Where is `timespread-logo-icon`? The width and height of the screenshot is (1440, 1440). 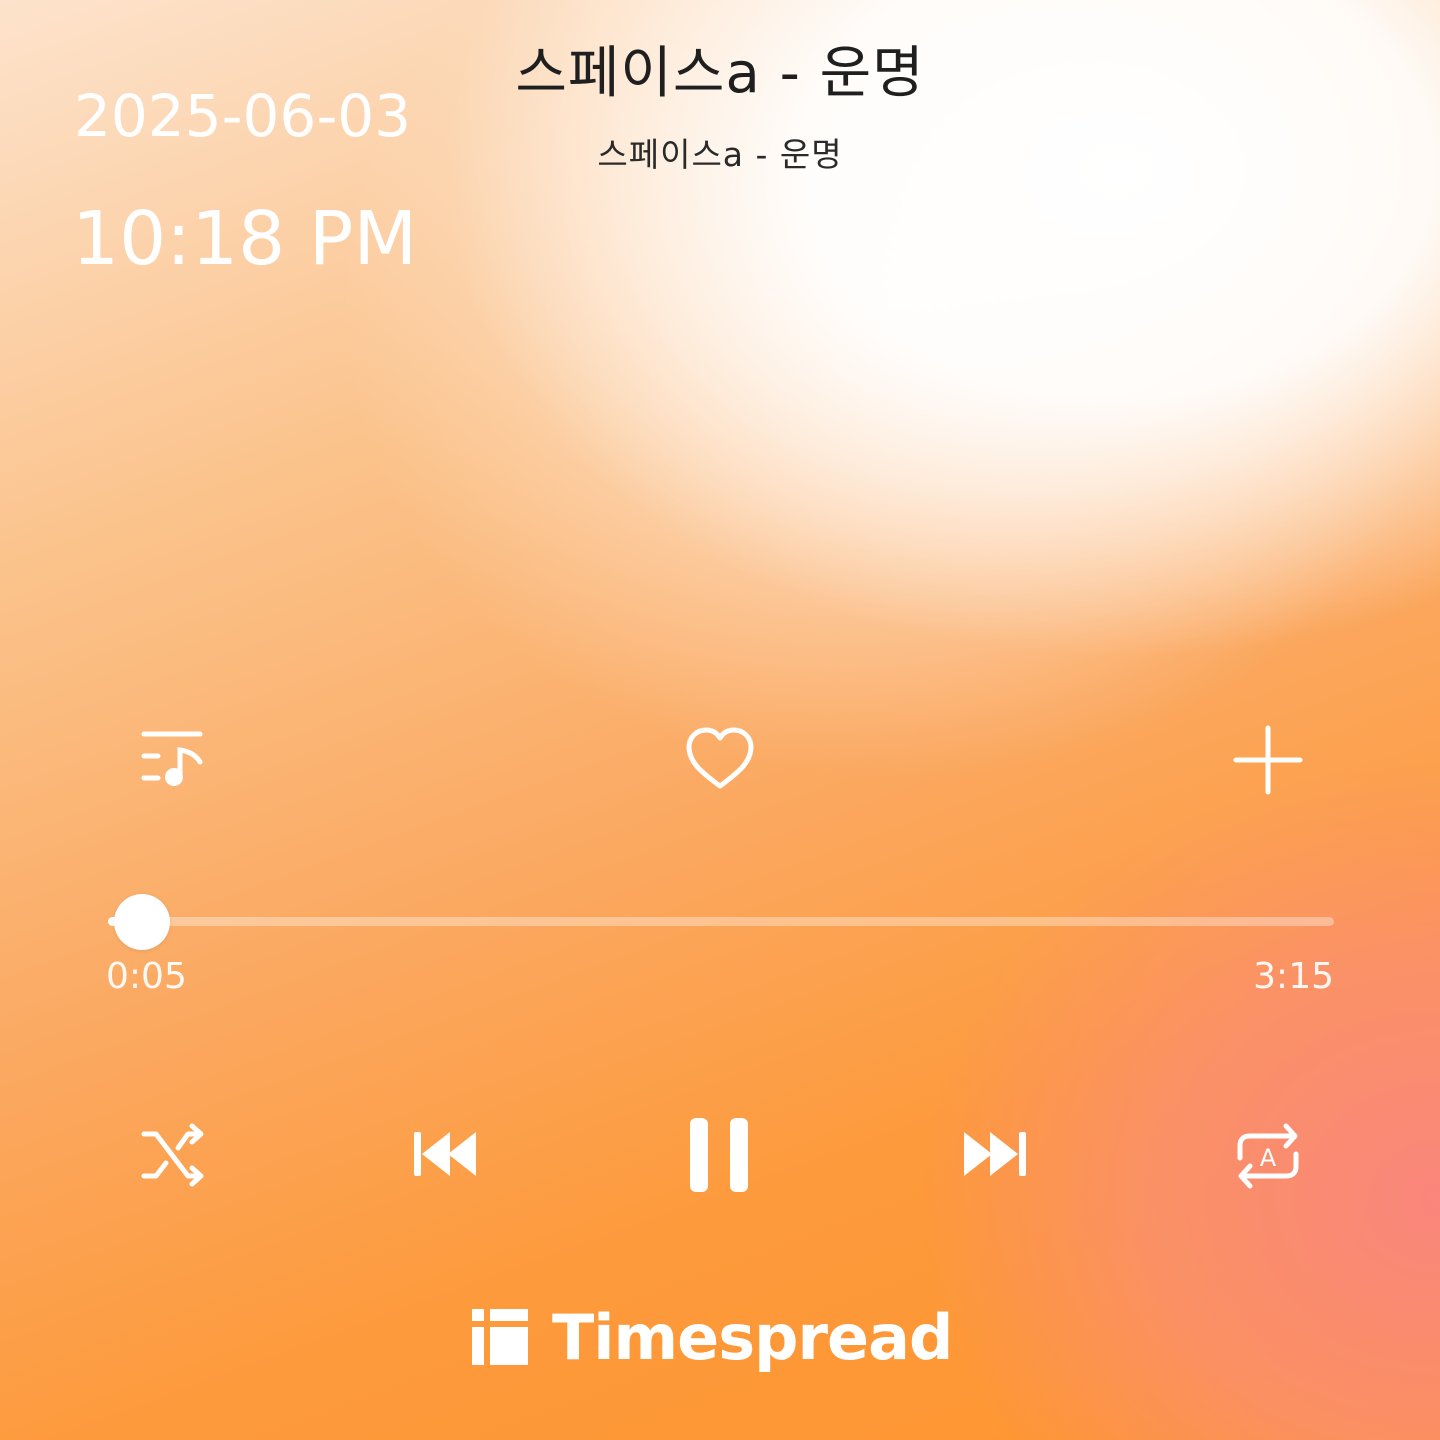 timespread-logo-icon is located at coordinates (500, 1337).